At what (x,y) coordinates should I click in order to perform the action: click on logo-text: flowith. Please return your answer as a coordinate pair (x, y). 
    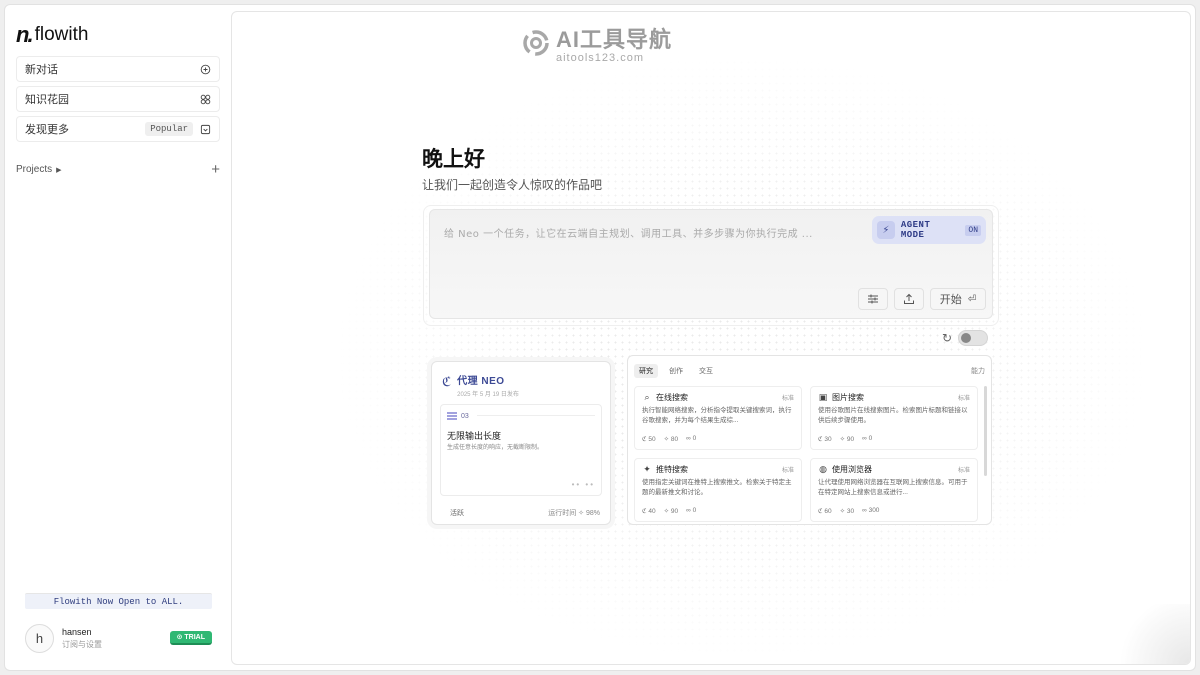
    Looking at the image, I should click on (61, 34).